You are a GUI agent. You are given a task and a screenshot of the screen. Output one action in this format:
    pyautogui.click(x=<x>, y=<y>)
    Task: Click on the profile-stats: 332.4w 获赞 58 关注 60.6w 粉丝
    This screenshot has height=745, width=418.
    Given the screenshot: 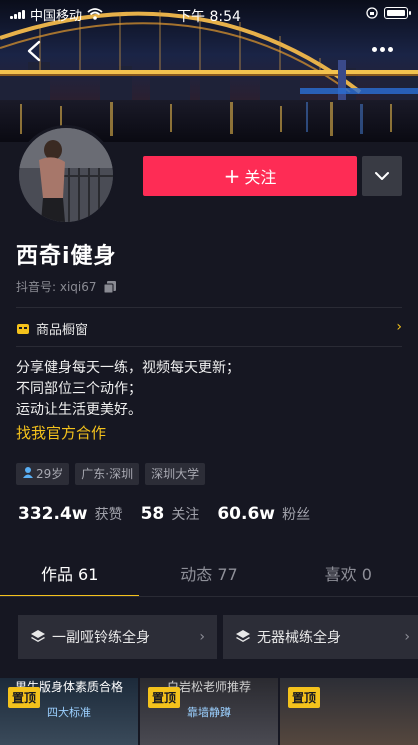 What is the action you would take?
    pyautogui.click(x=164, y=514)
    